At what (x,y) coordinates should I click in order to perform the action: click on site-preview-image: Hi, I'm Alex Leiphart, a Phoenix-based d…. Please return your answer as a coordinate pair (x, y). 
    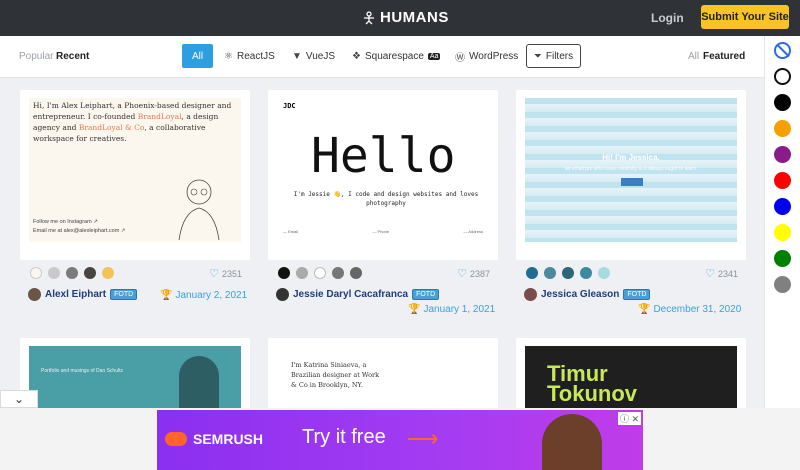
    Looking at the image, I should click on (135, 170).